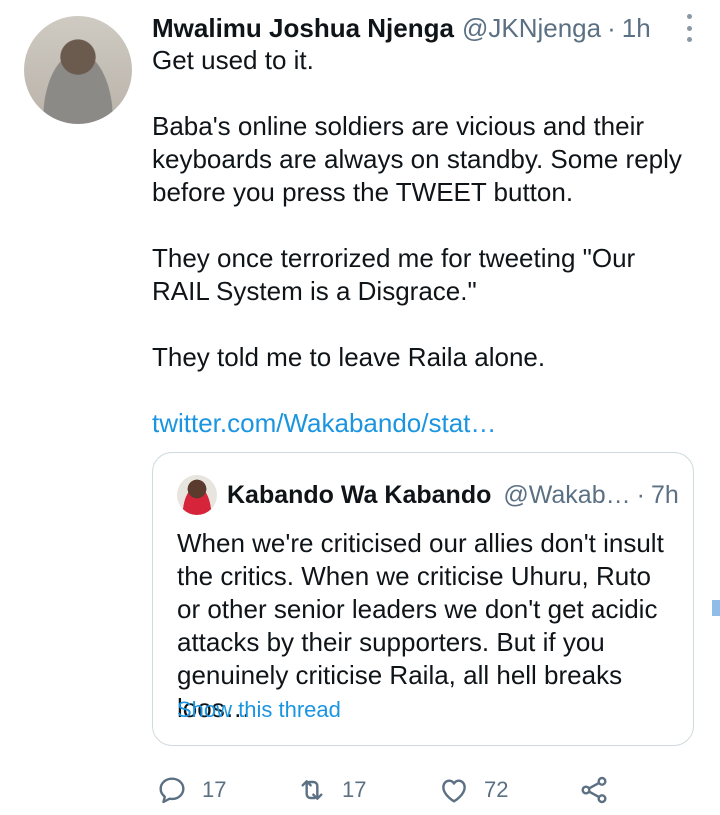 The width and height of the screenshot is (720, 815). What do you see at coordinates (197, 495) in the screenshot?
I see `quoted-author-avatar` at bounding box center [197, 495].